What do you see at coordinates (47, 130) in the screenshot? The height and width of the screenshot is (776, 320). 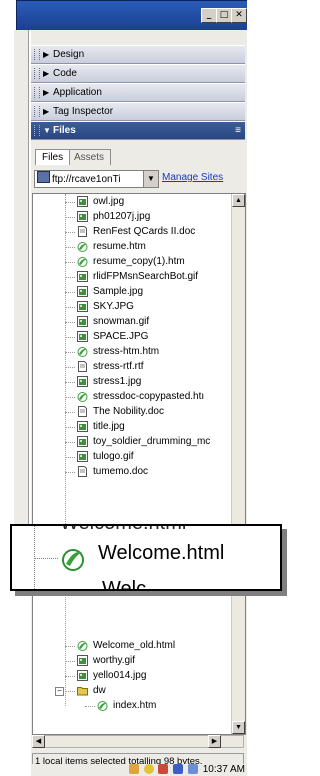 I see `expanded-arrow-icon: ▼` at bounding box center [47, 130].